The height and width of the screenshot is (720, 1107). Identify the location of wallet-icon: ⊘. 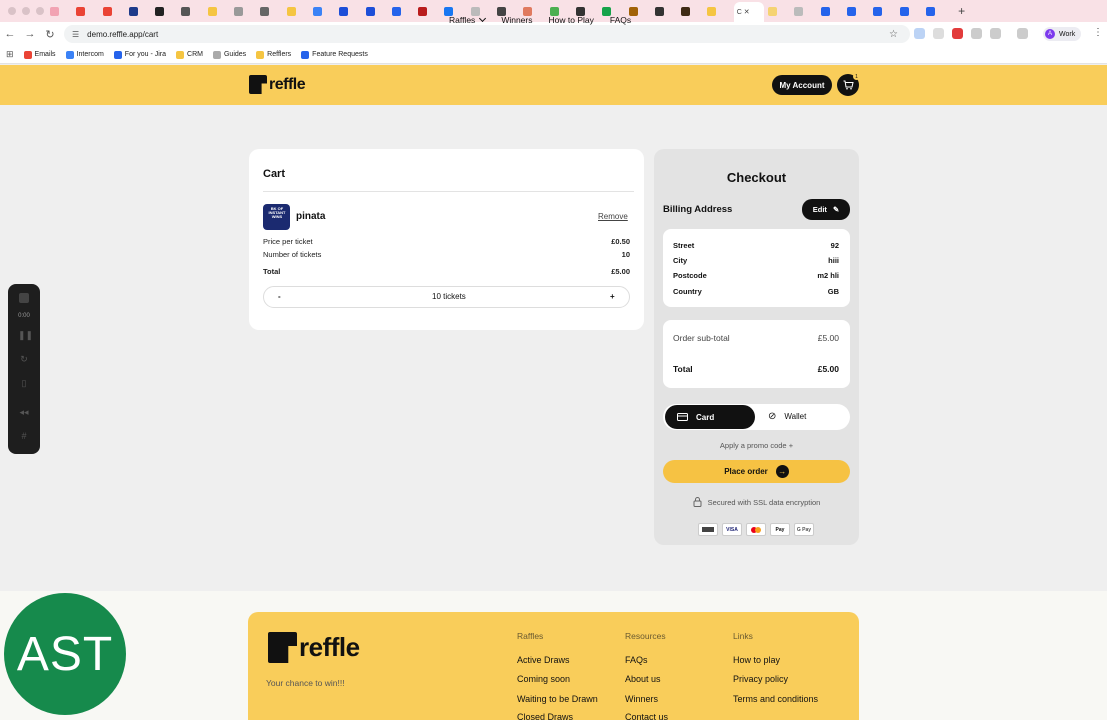
(772, 416).